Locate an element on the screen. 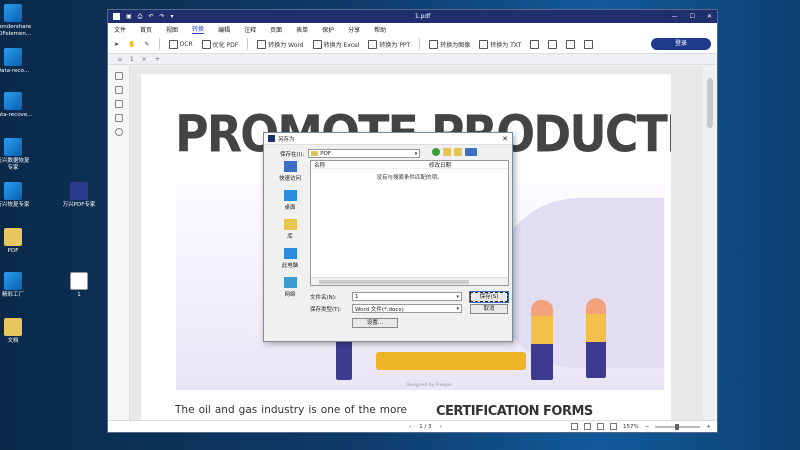 Image resolution: width=800 pixels, height=450 pixels. column-modified: 修改日期 is located at coordinates (438, 165).